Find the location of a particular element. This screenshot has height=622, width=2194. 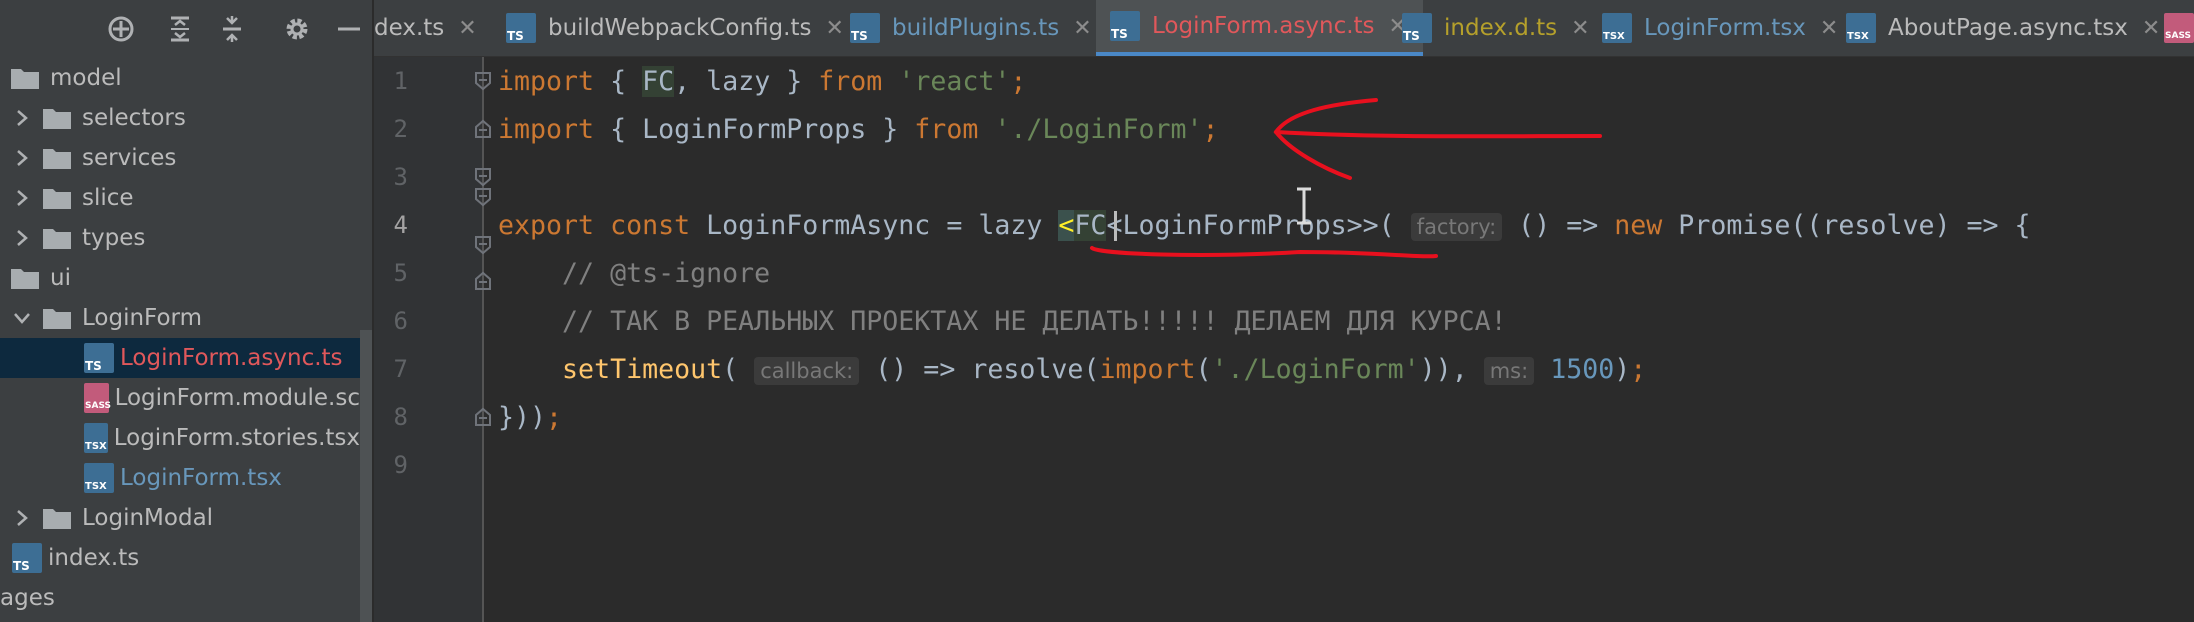

parameter-hint: callback: is located at coordinates (807, 371).